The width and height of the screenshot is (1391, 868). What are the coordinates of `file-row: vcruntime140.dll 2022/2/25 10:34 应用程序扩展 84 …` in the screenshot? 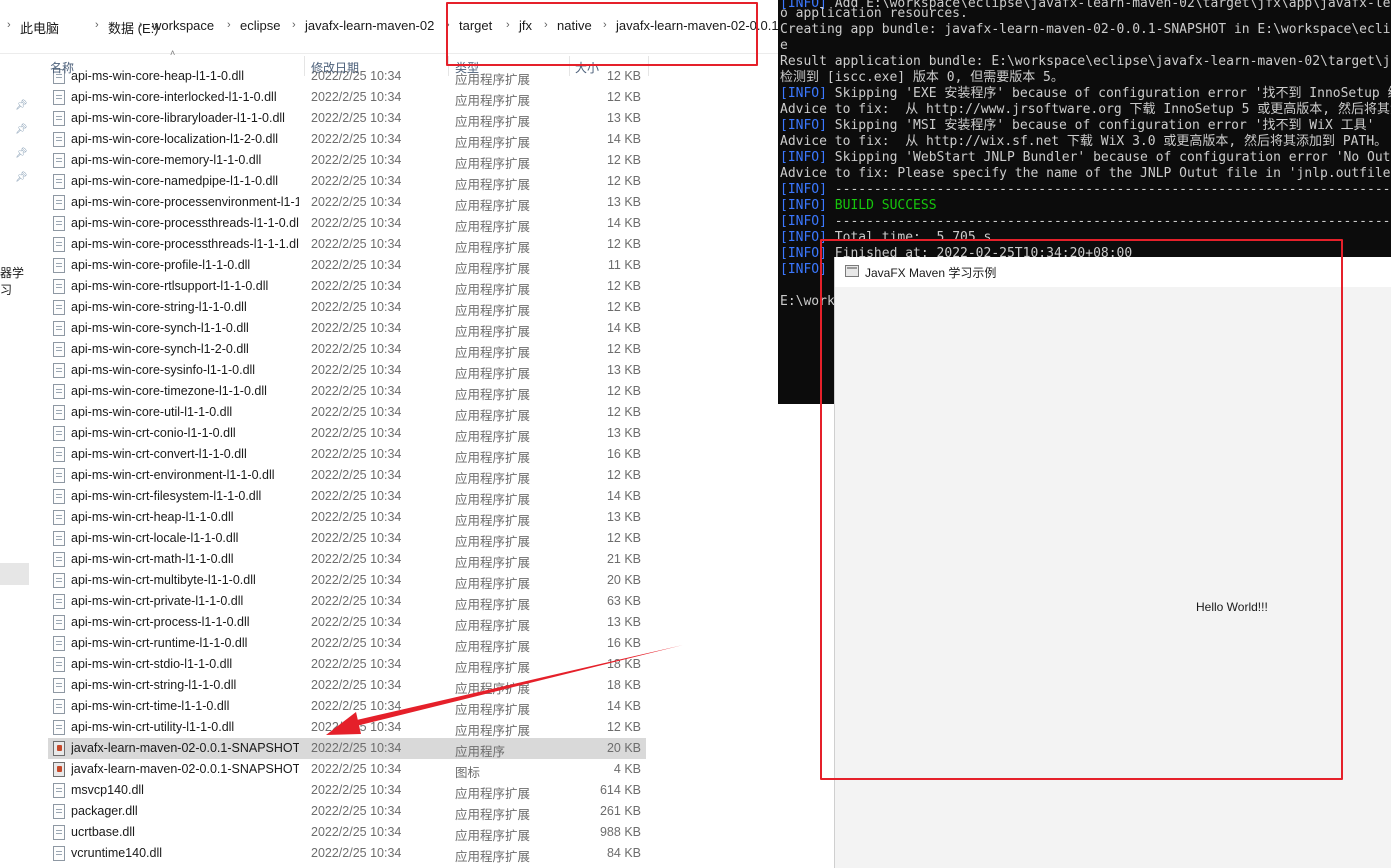 It's located at (347, 853).